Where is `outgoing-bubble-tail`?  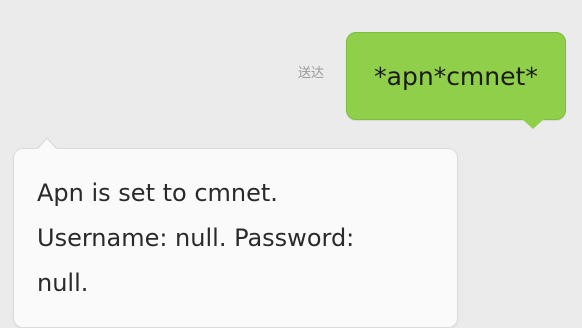 outgoing-bubble-tail is located at coordinates (533, 124).